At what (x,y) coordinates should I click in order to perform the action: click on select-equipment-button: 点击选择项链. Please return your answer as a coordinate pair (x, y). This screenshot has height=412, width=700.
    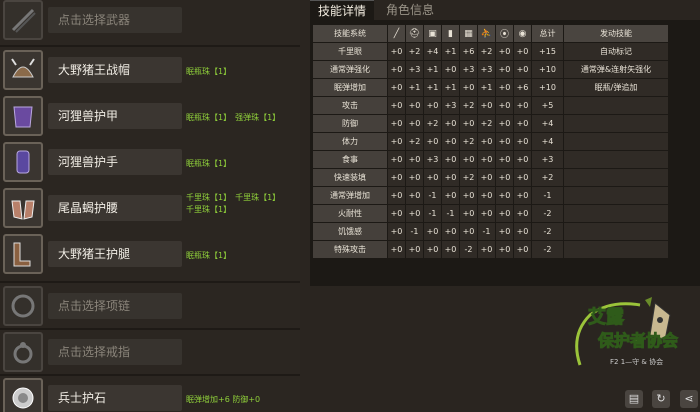
    Looking at the image, I should click on (115, 306).